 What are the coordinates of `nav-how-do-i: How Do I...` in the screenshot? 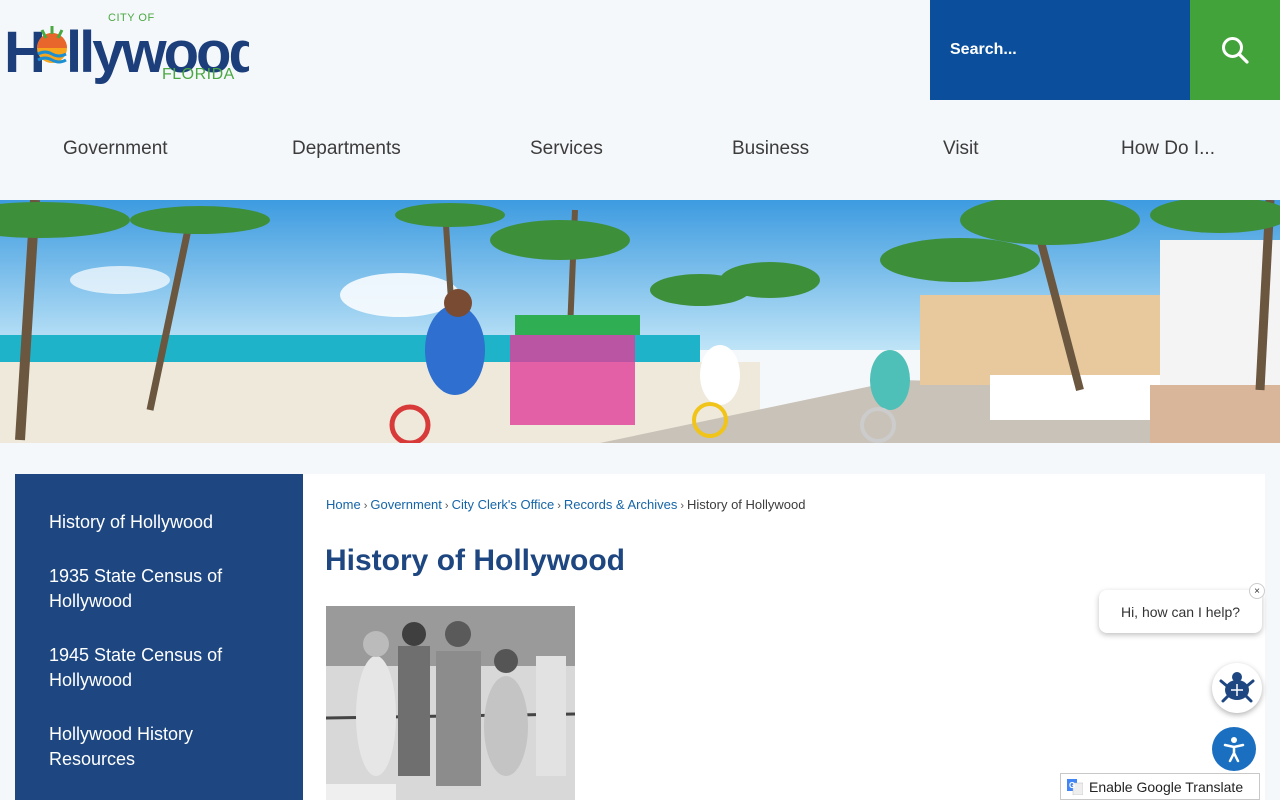 It's located at (1168, 149).